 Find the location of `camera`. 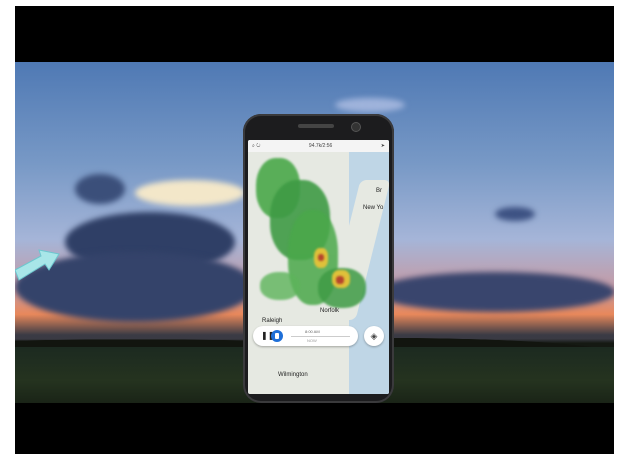

camera is located at coordinates (356, 127).